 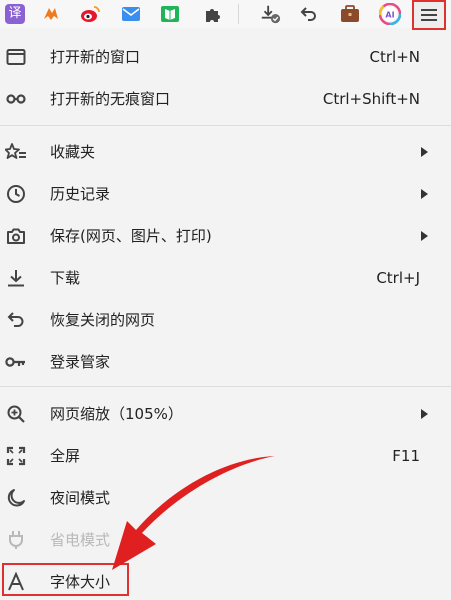 What do you see at coordinates (238, 14) in the screenshot?
I see `toolbar-separator` at bounding box center [238, 14].